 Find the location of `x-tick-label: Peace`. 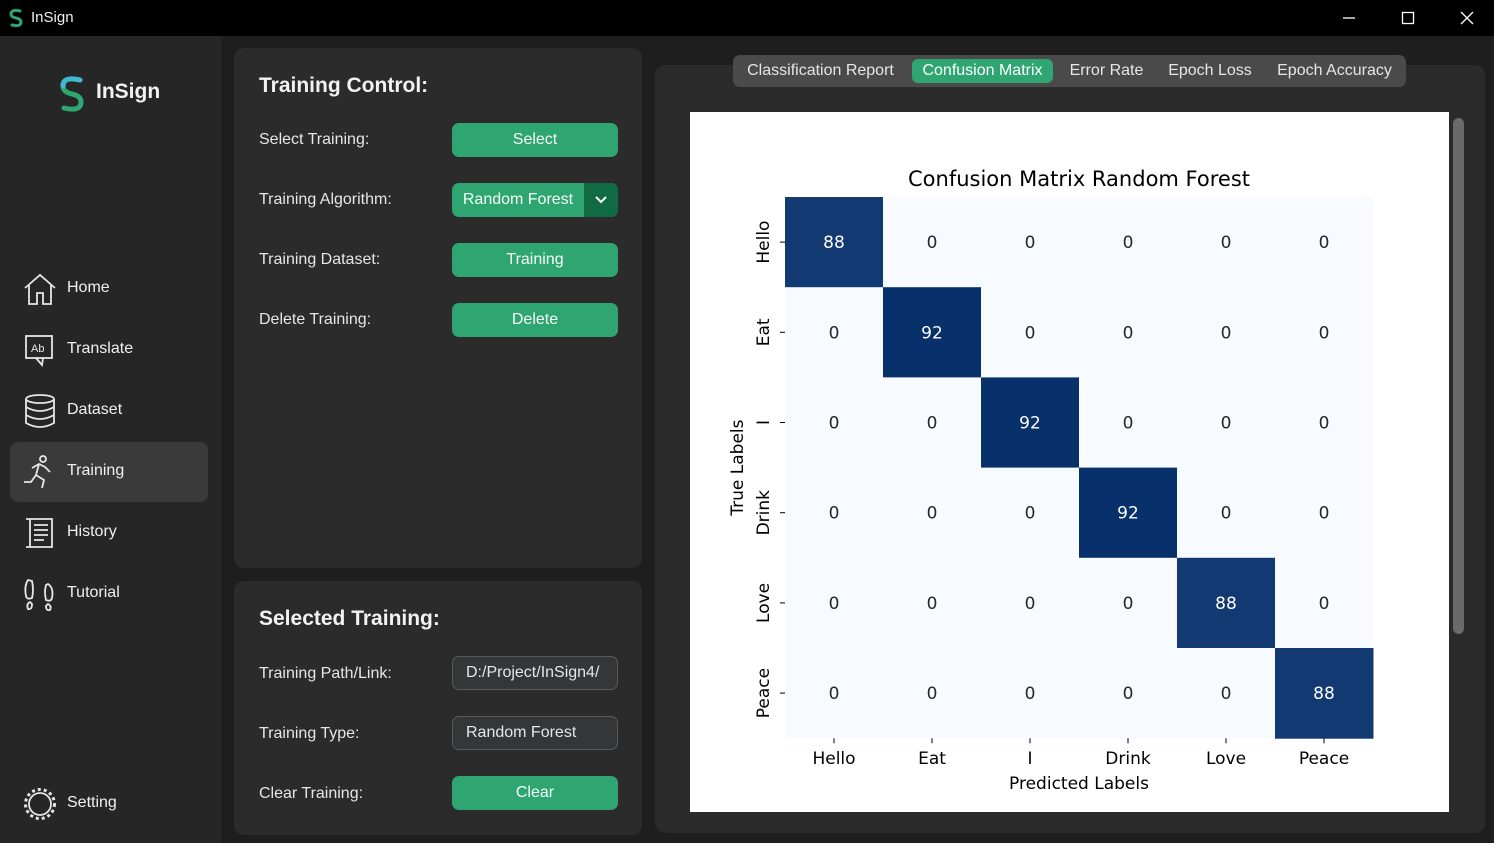

x-tick-label: Peace is located at coordinates (1324, 759).